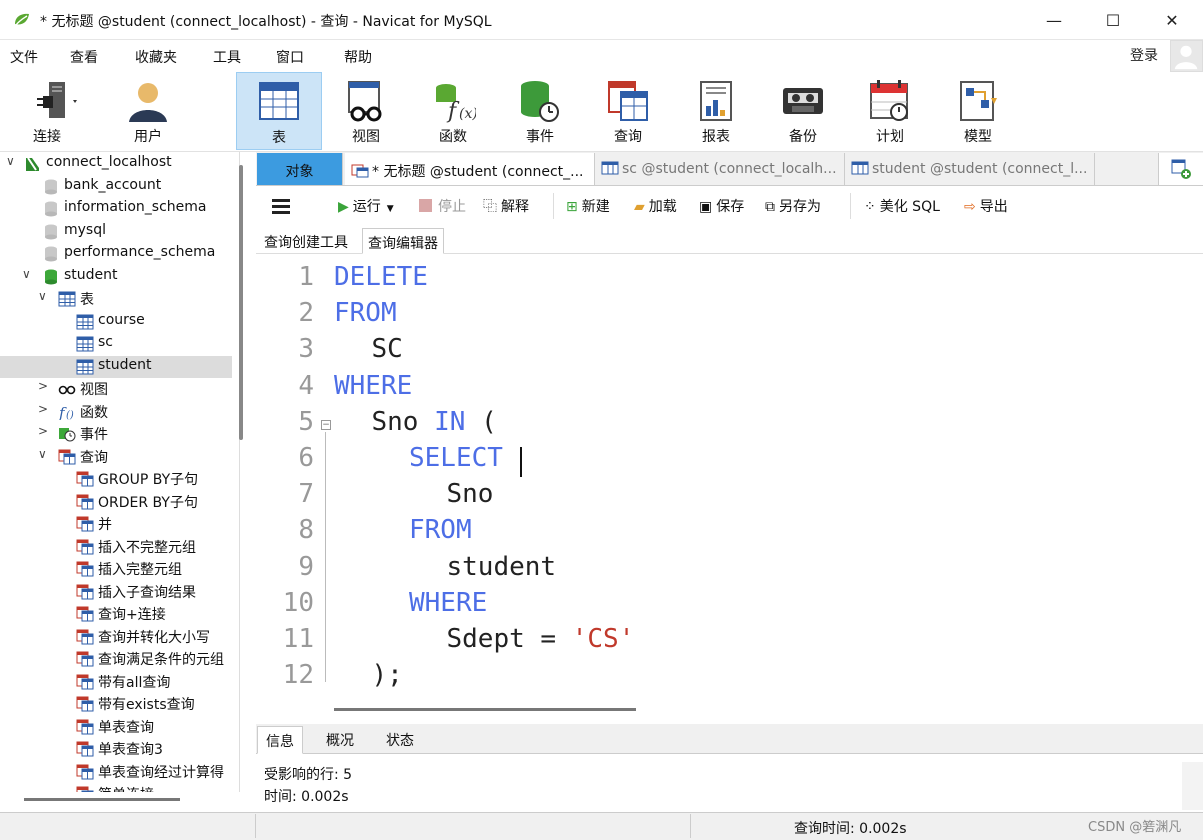 The image size is (1203, 840). Describe the element at coordinates (102, 799) in the screenshot. I see `tree-horizontal-scrollbar` at that location.